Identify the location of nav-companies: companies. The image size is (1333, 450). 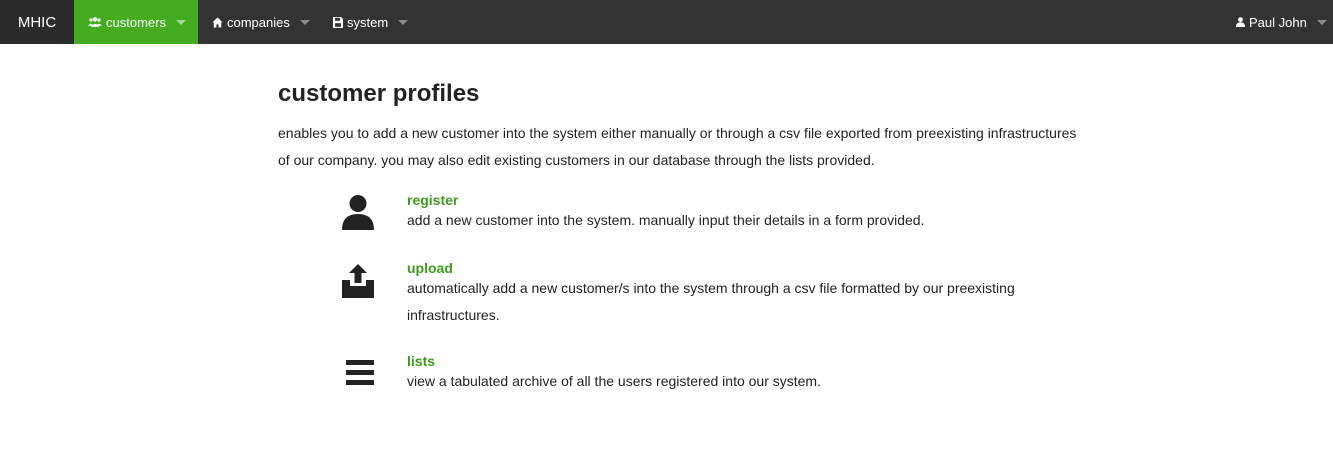
(258, 22).